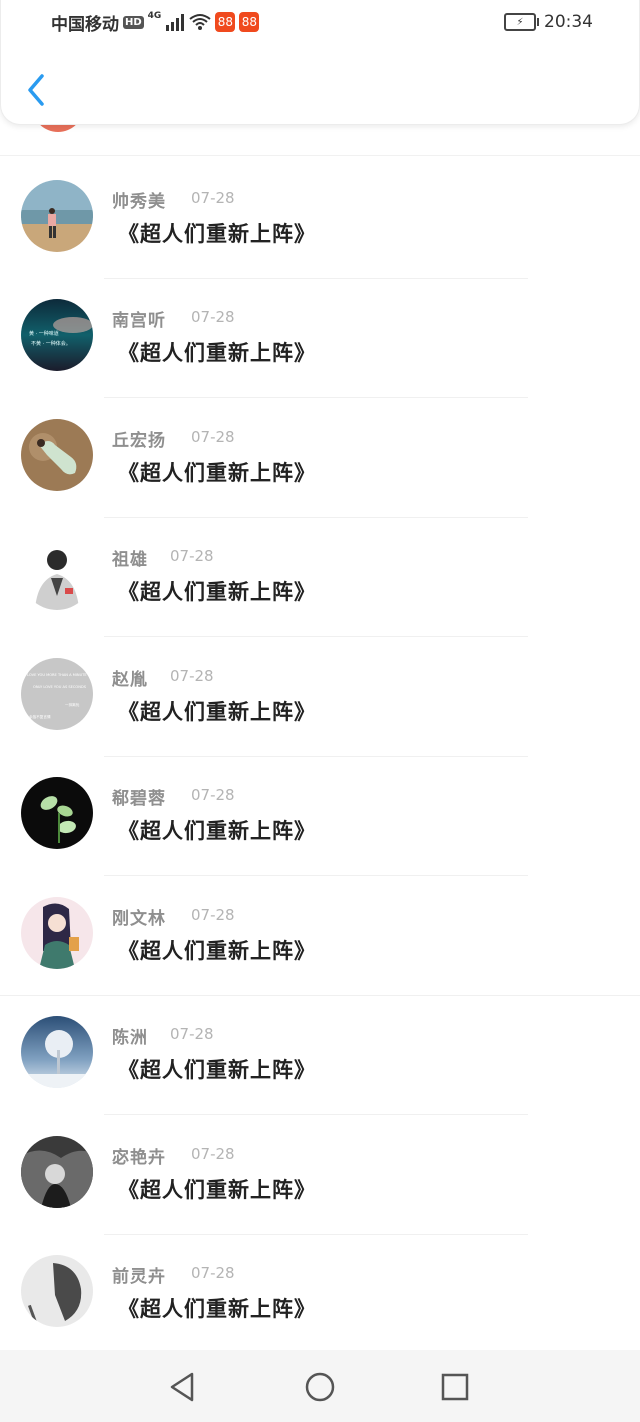 The image size is (640, 1422). I want to click on list-item: 祖雄 07-28 《超人们重新上阵》, so click(320, 578).